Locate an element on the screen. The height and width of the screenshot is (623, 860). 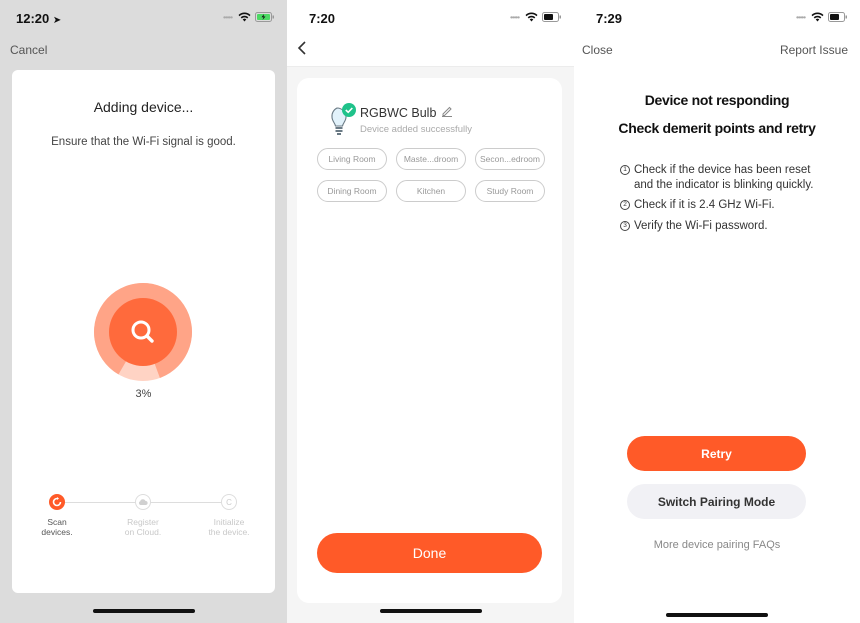
error-title: Device not responding is located at coordinates (717, 100).